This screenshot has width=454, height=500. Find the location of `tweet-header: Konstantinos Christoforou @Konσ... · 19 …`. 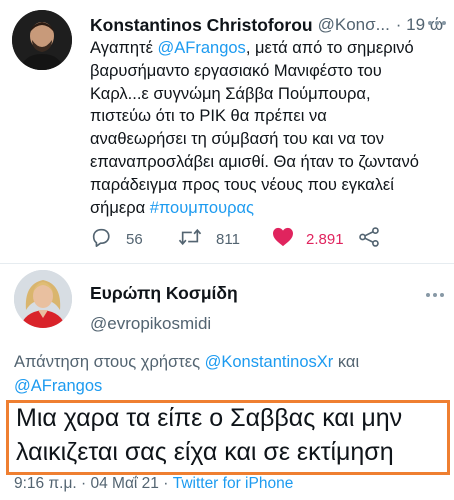

tweet-header: Konstantinos Christoforou @Konσ... · 19 … is located at coordinates (268, 25).